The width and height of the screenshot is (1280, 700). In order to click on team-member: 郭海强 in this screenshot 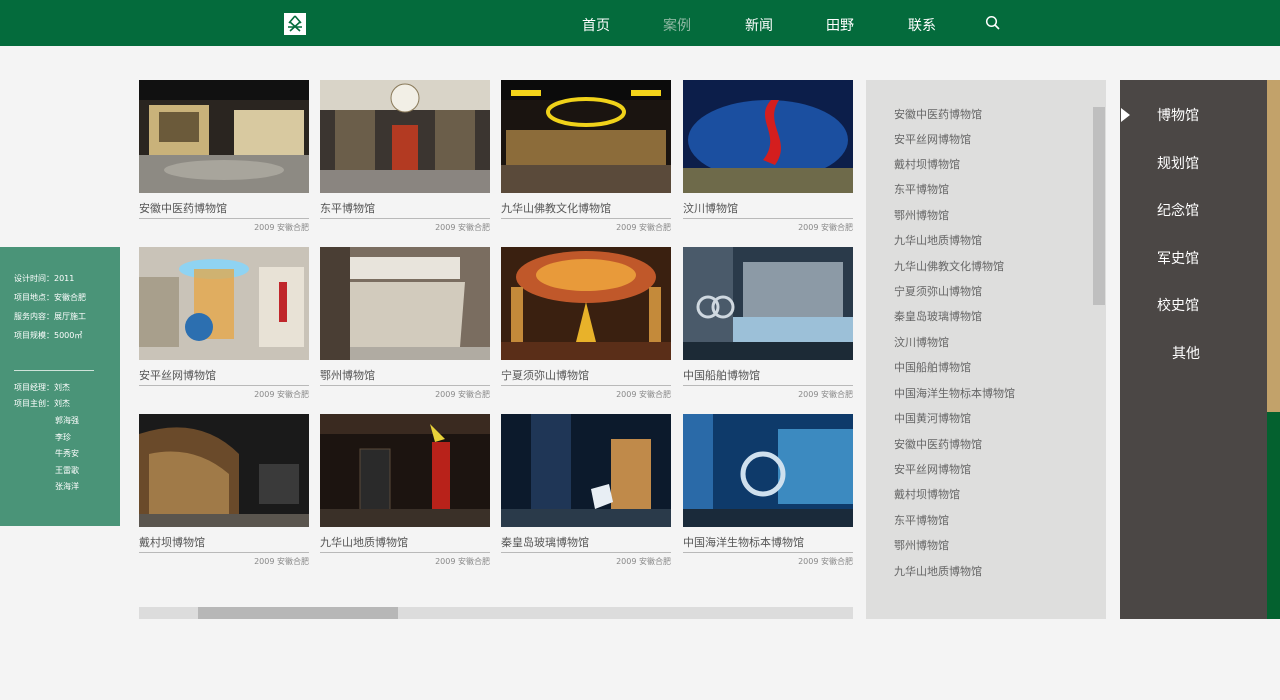, I will do `click(67, 420)`.